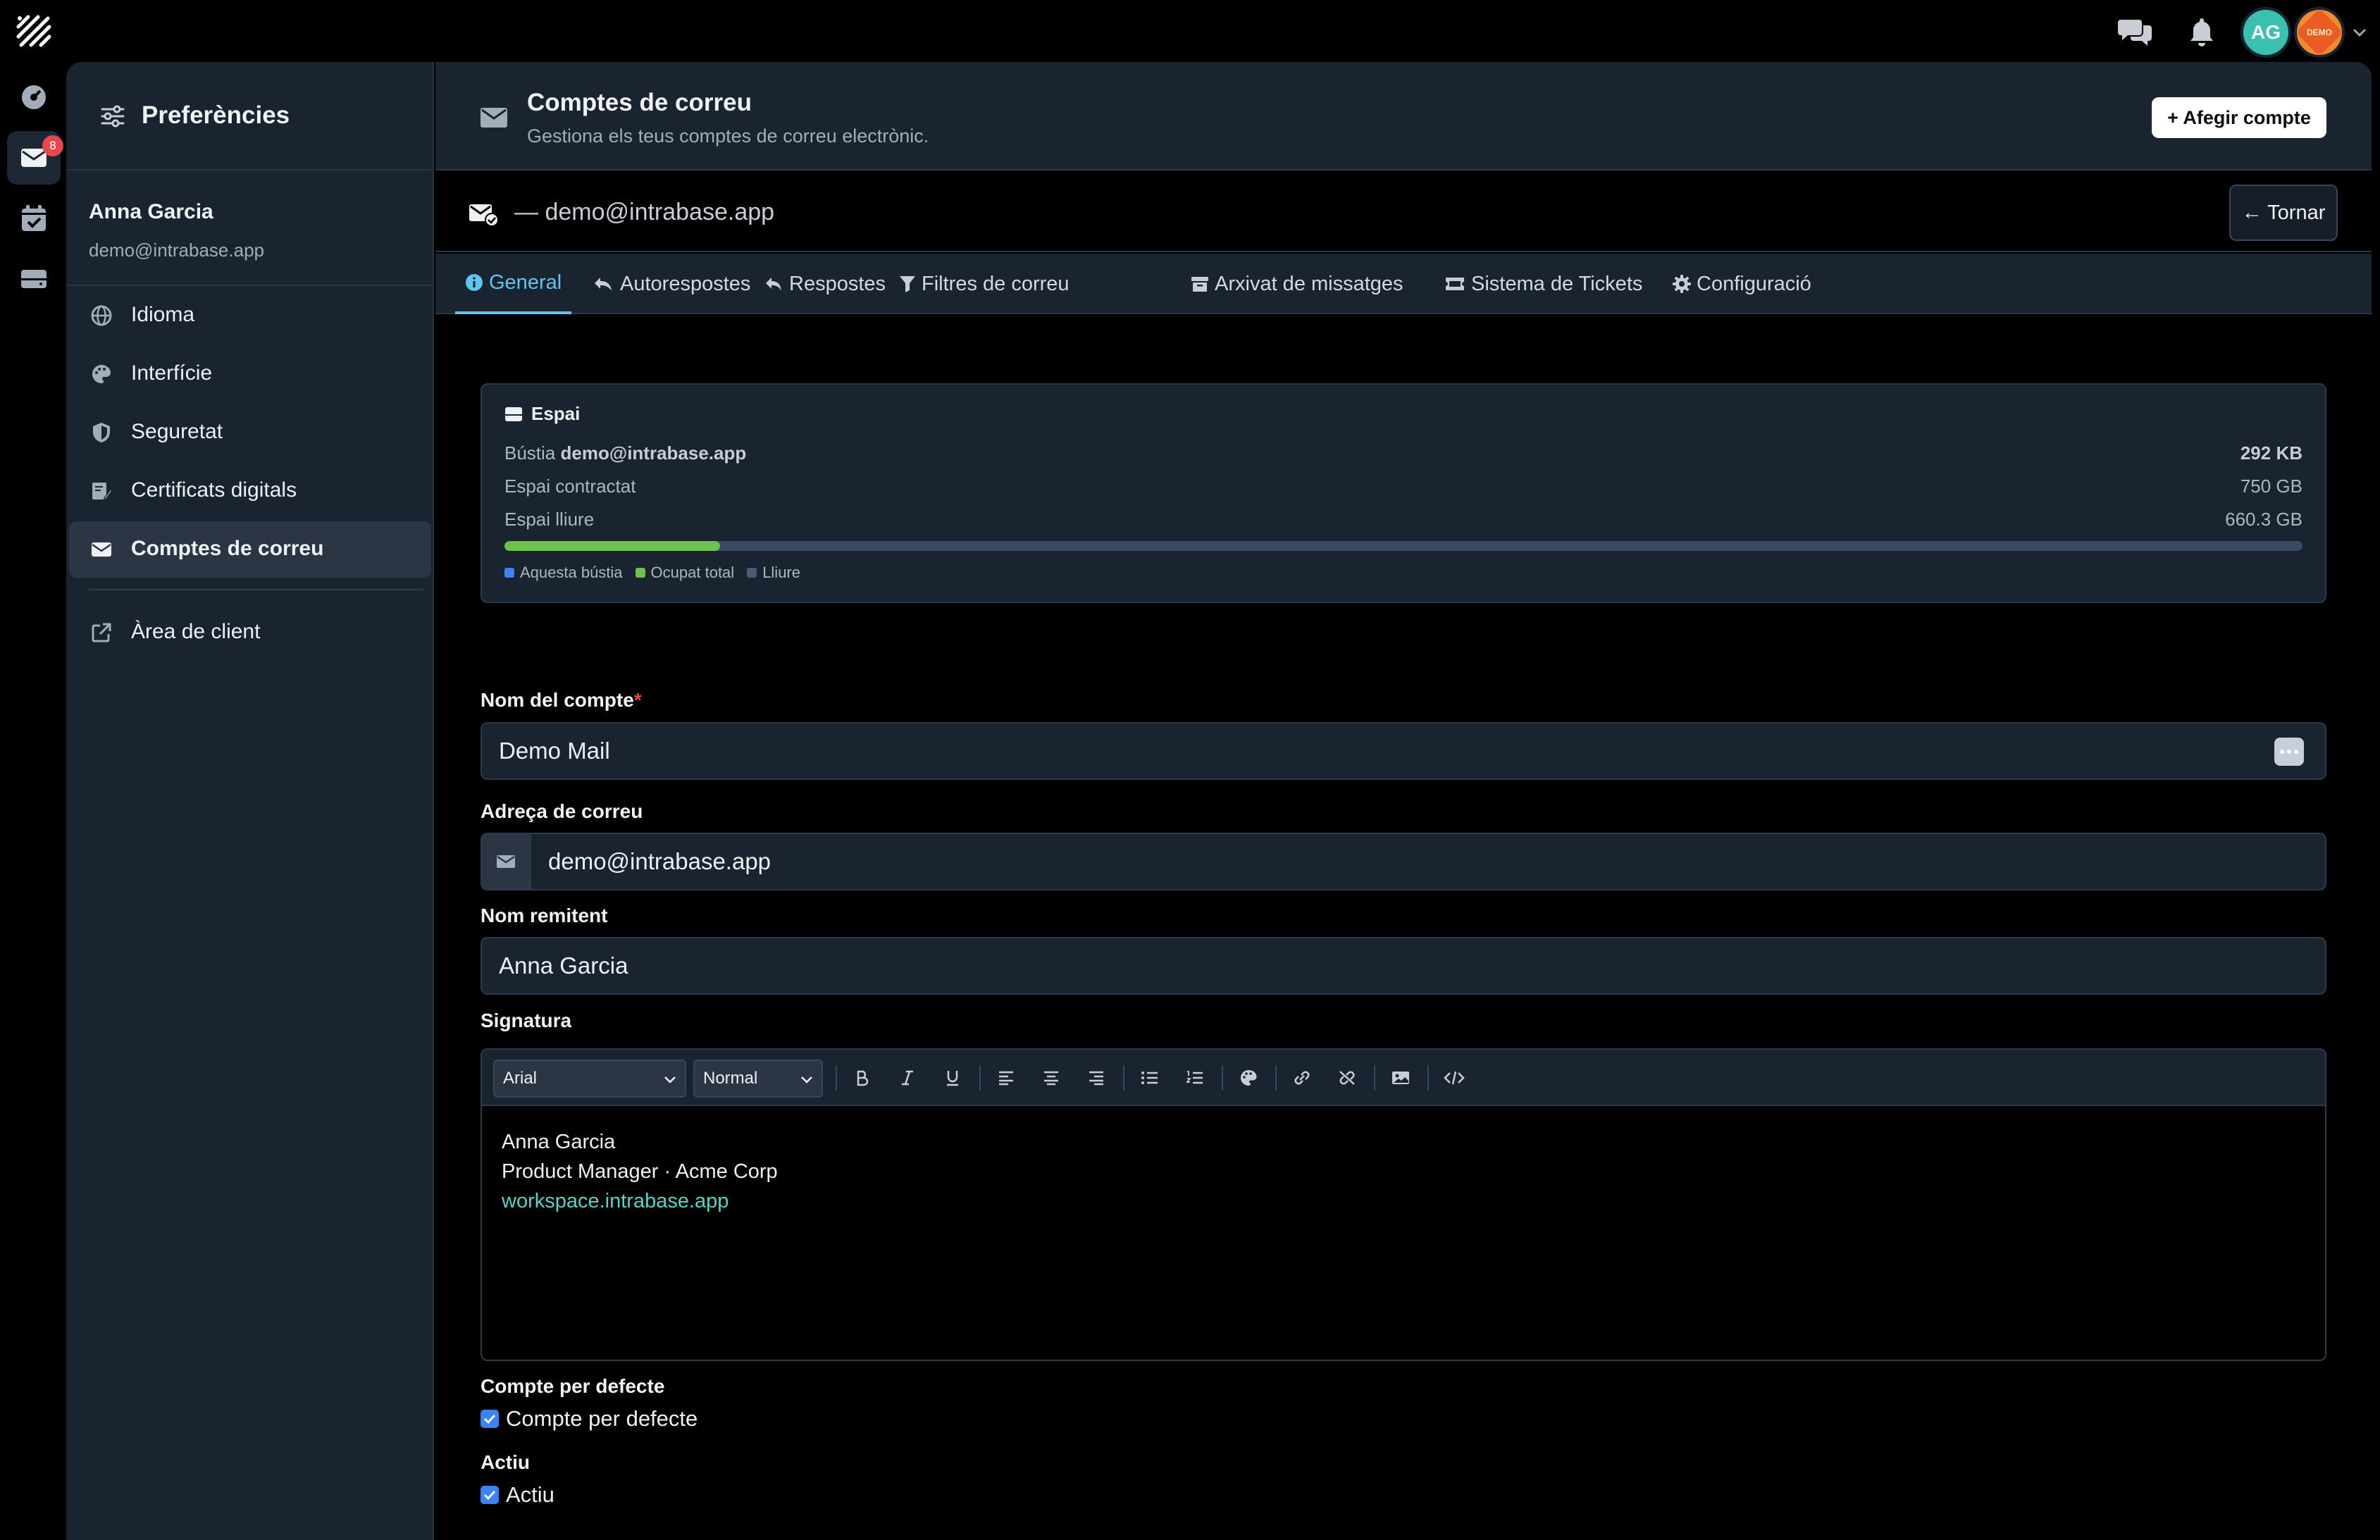 The image size is (2380, 1540). I want to click on sidebar-item-area-client: Àrea de client, so click(250, 633).